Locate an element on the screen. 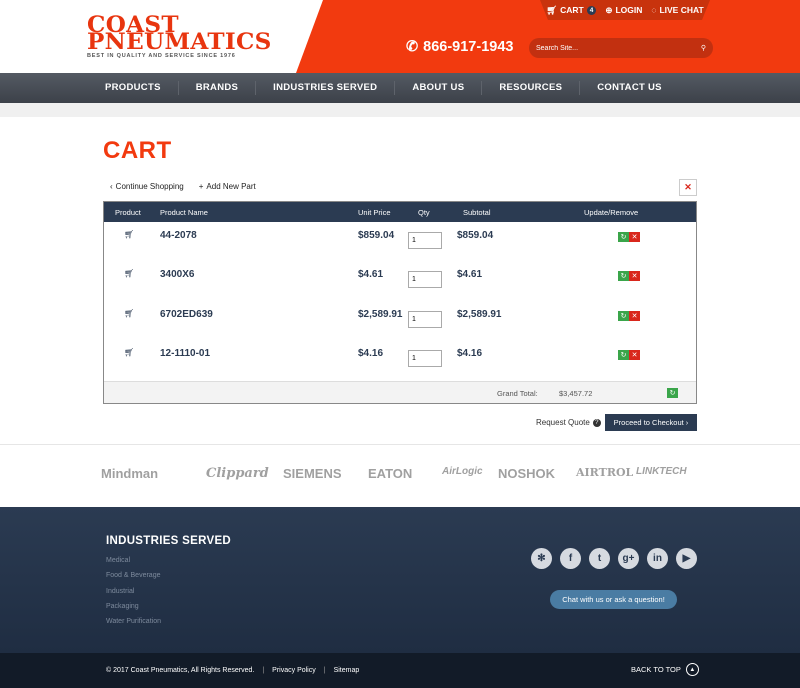 The width and height of the screenshot is (800, 688). nav-contact-us: CONTACT US is located at coordinates (629, 88).